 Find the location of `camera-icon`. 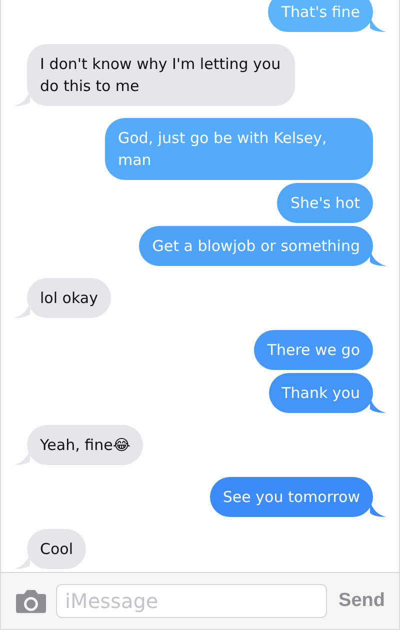

camera-icon is located at coordinates (31, 601).